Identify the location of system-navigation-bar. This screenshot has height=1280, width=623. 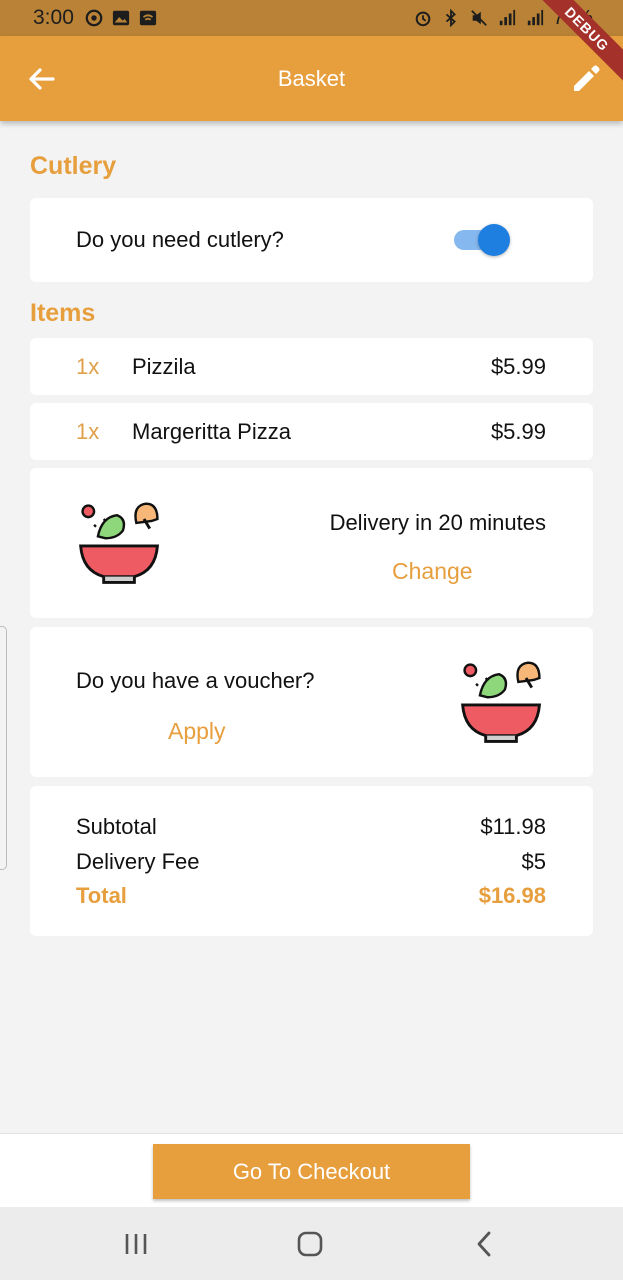
(311, 1243).